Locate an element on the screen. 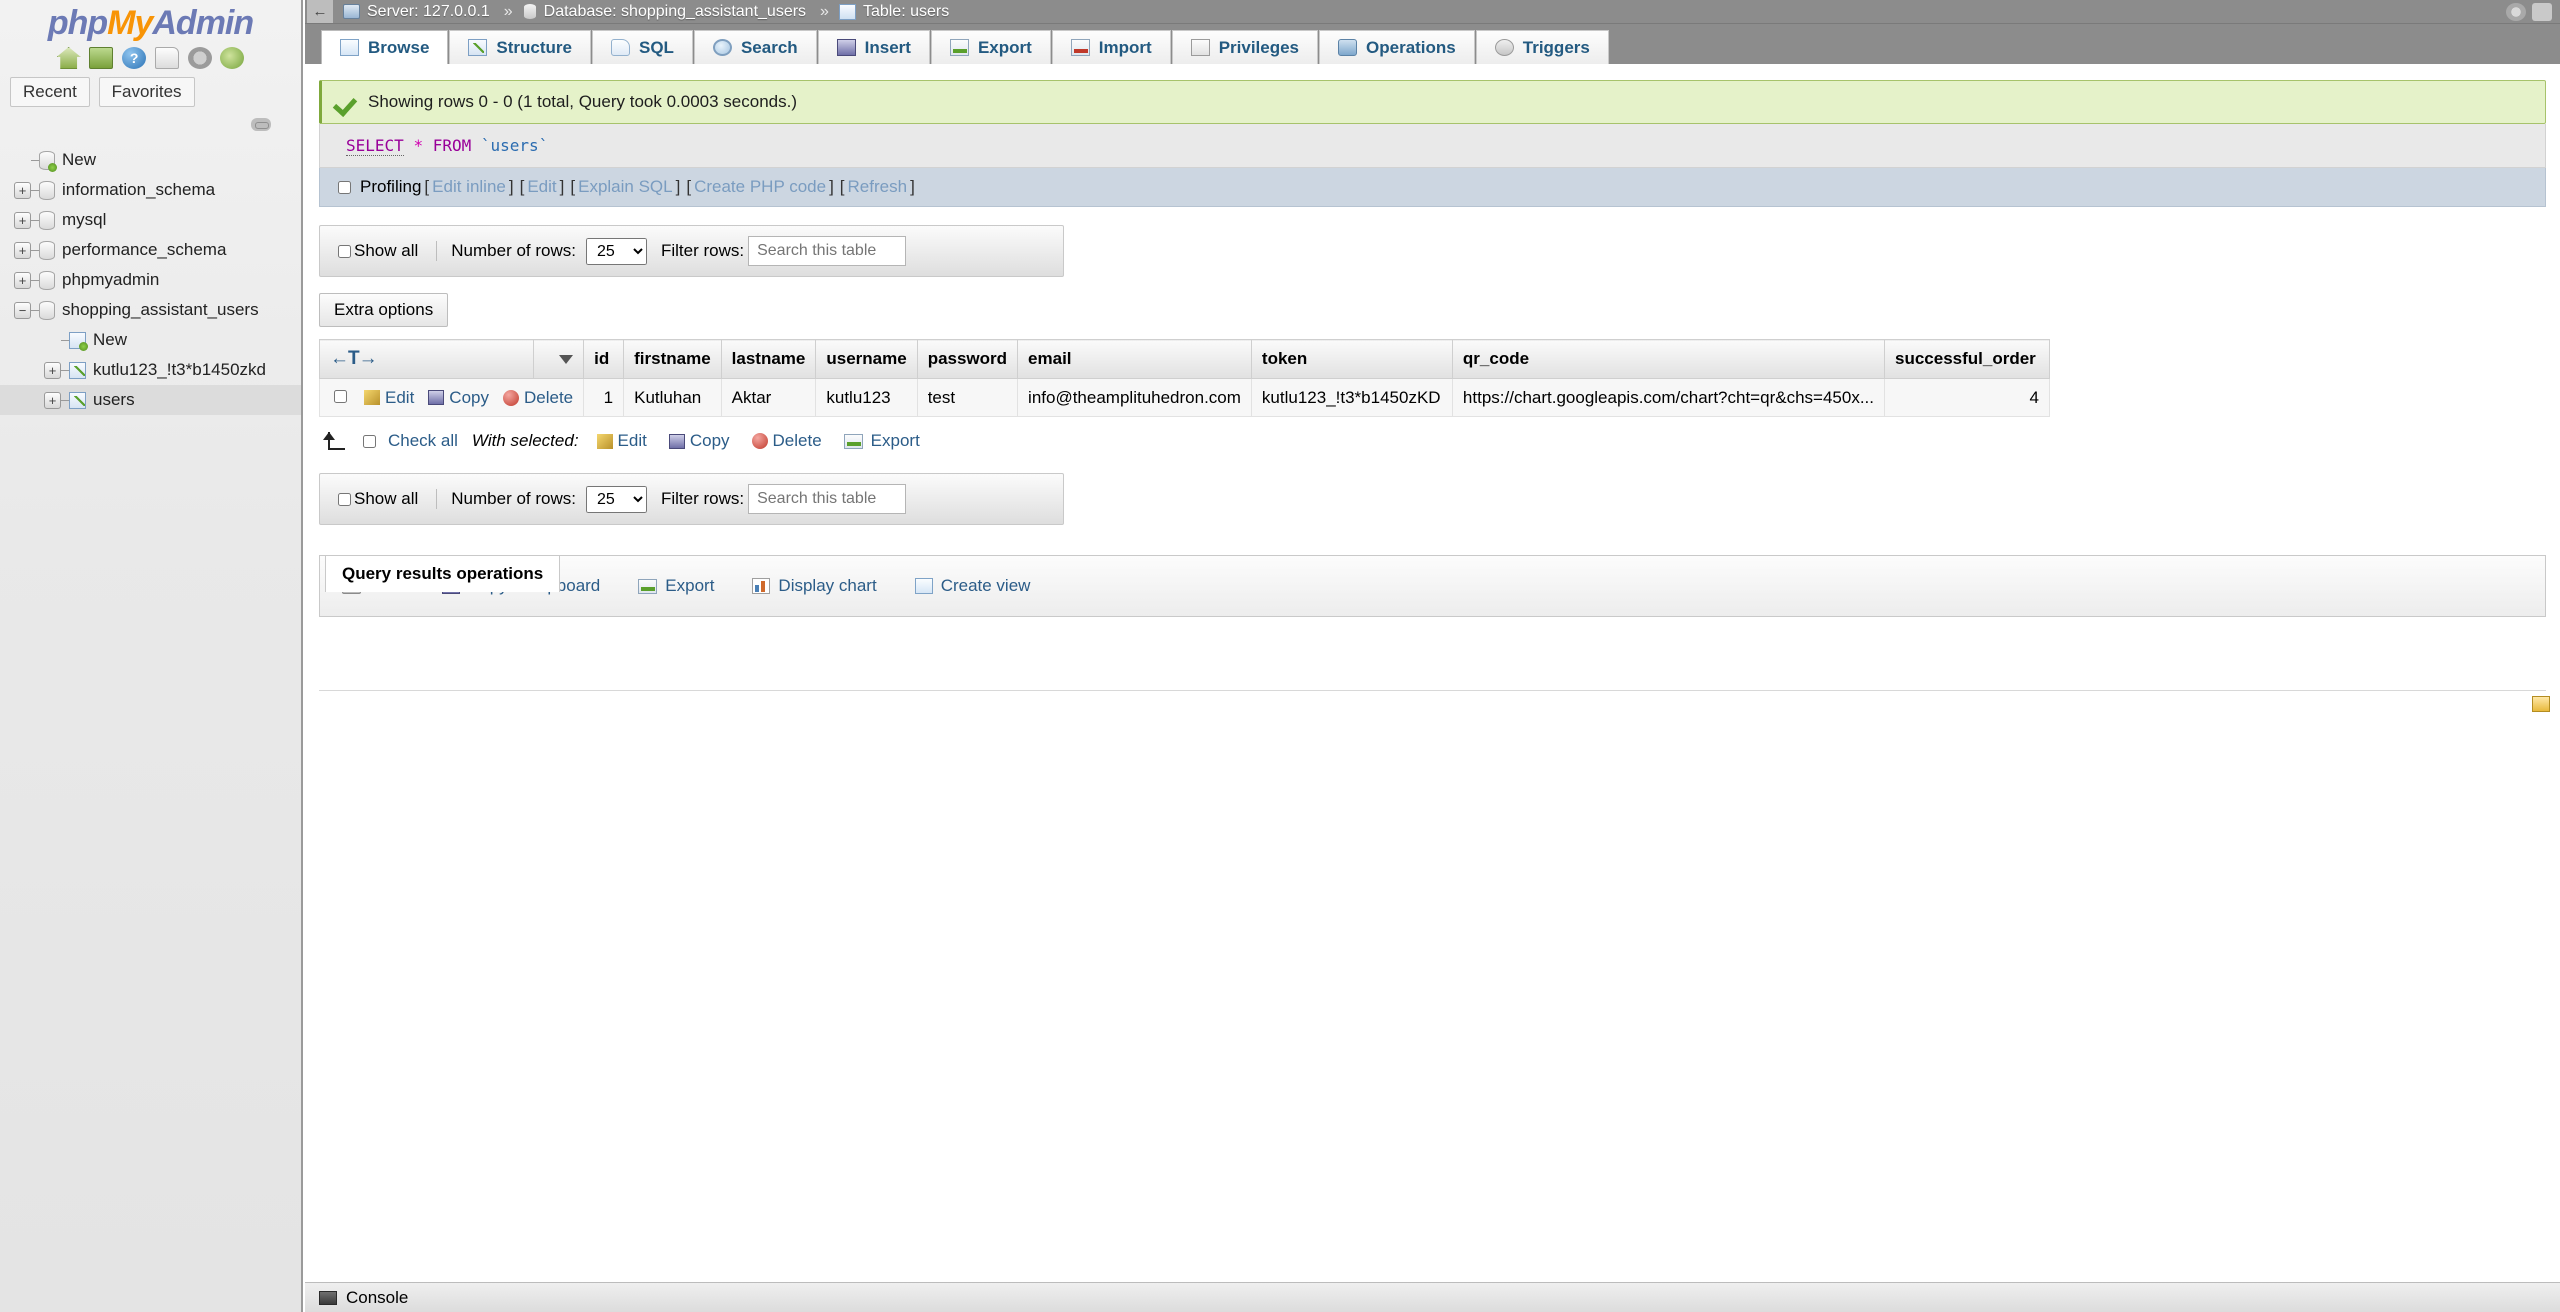  recent-tab: Recent is located at coordinates (50, 92).